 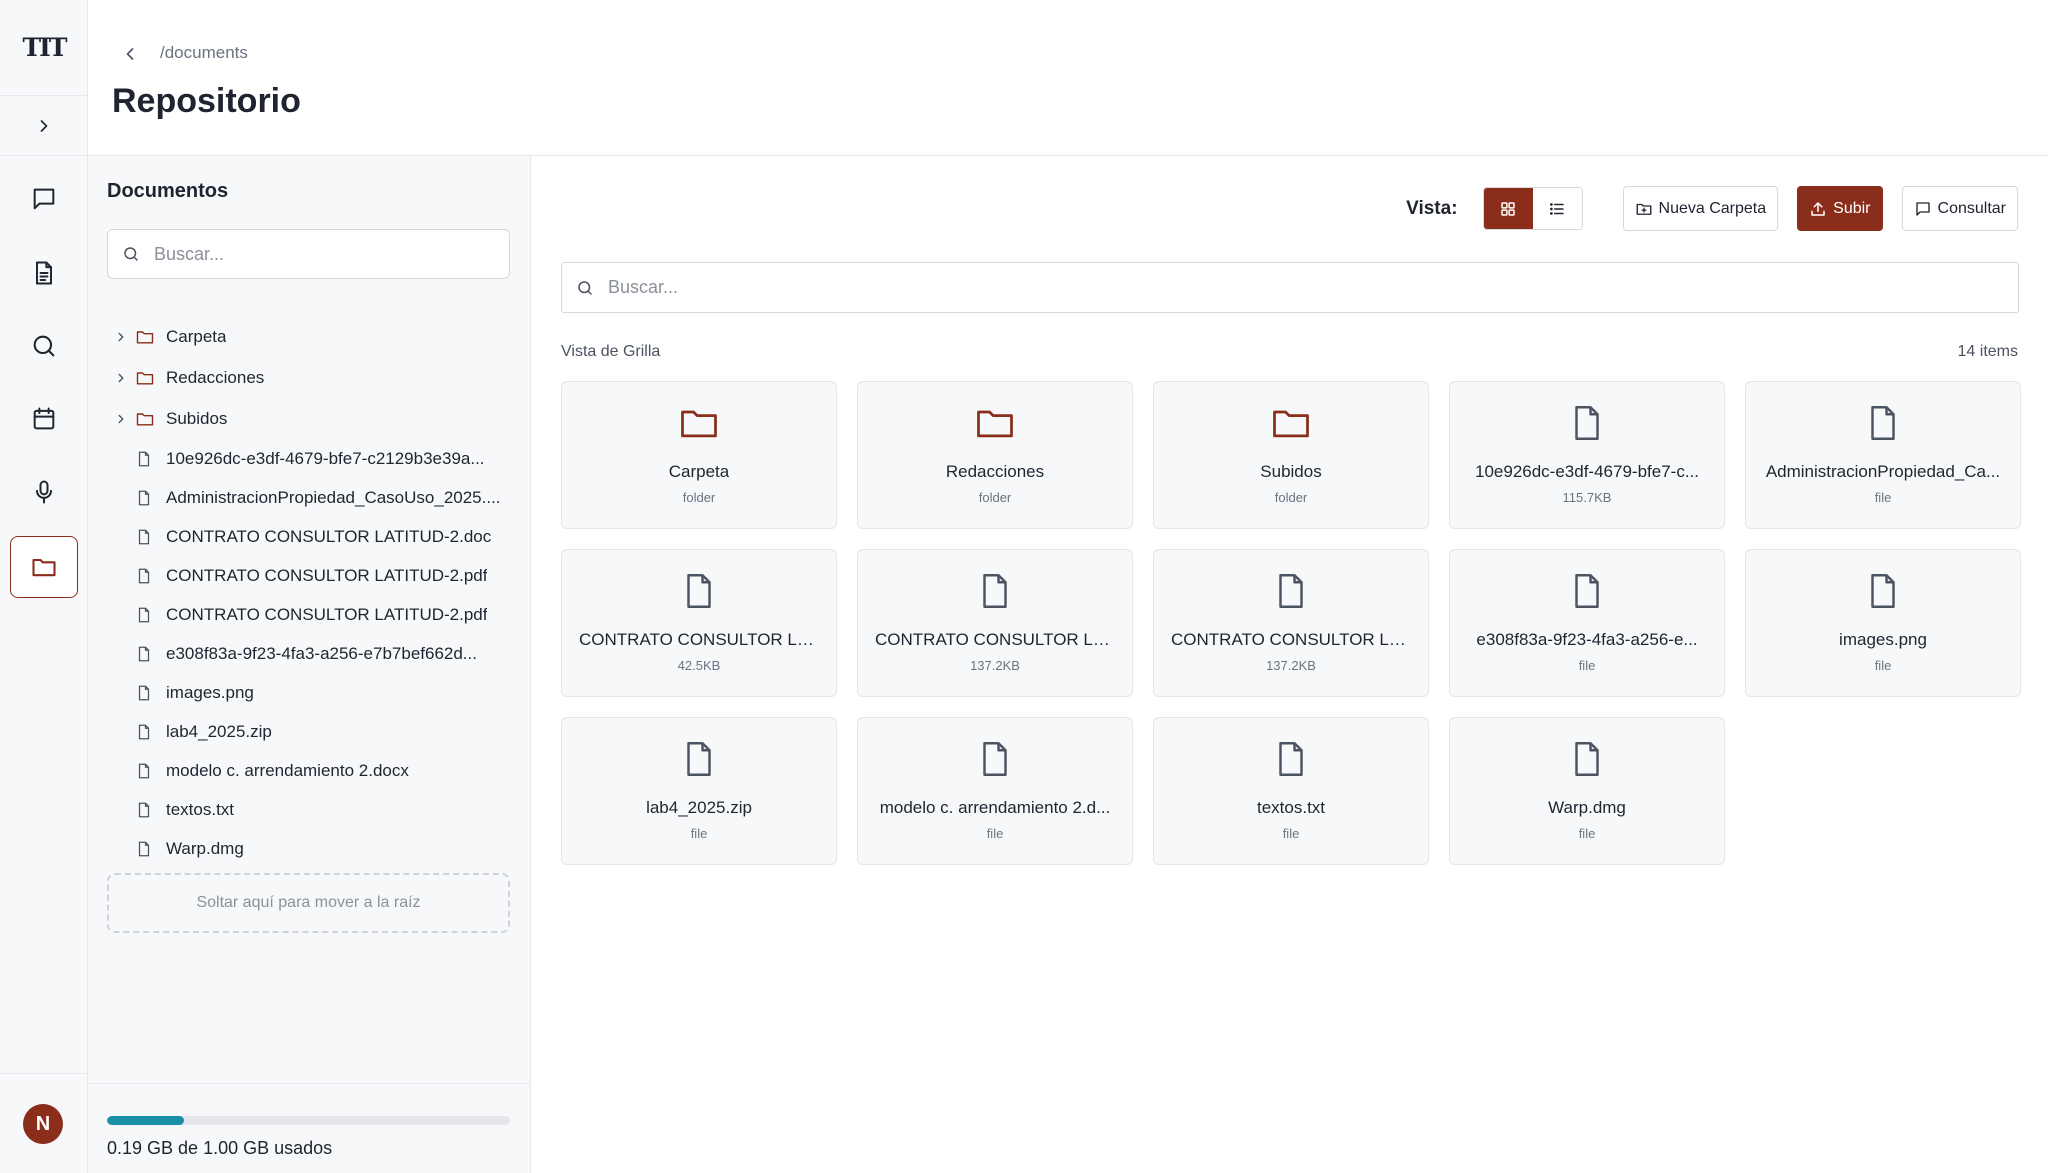 What do you see at coordinates (210, 692) in the screenshot?
I see `tree-item-label: images.png` at bounding box center [210, 692].